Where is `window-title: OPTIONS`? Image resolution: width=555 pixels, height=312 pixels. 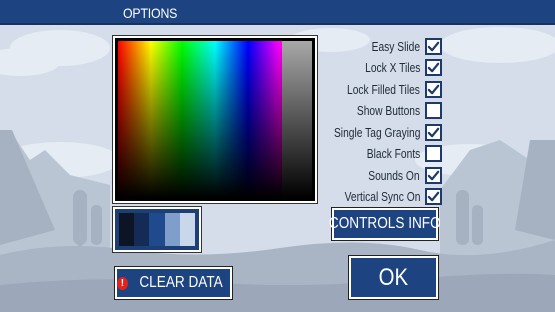
window-title: OPTIONS is located at coordinates (150, 13).